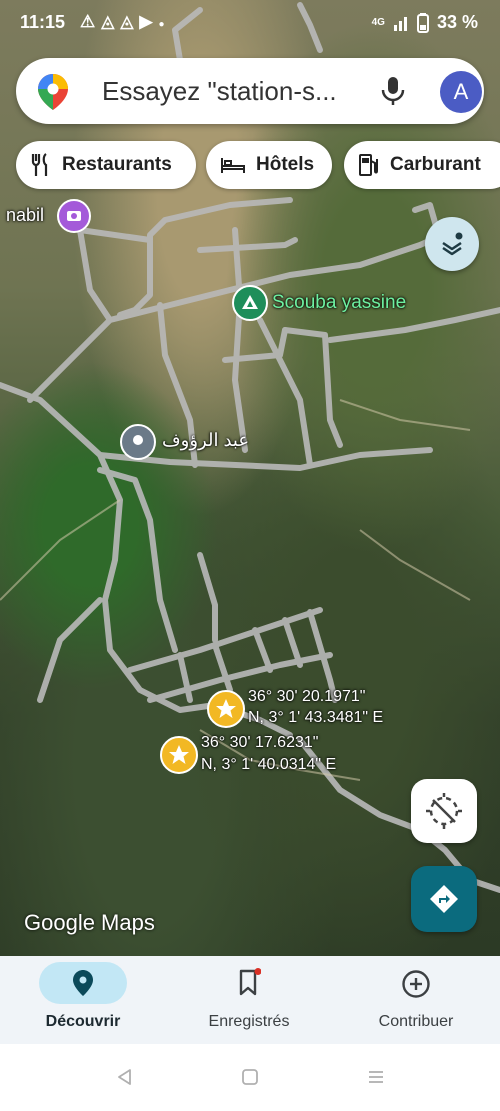 The height and width of the screenshot is (1111, 500). I want to click on pin1-coords-line2: N, 3° 1' 43.3481" E, so click(316, 717).